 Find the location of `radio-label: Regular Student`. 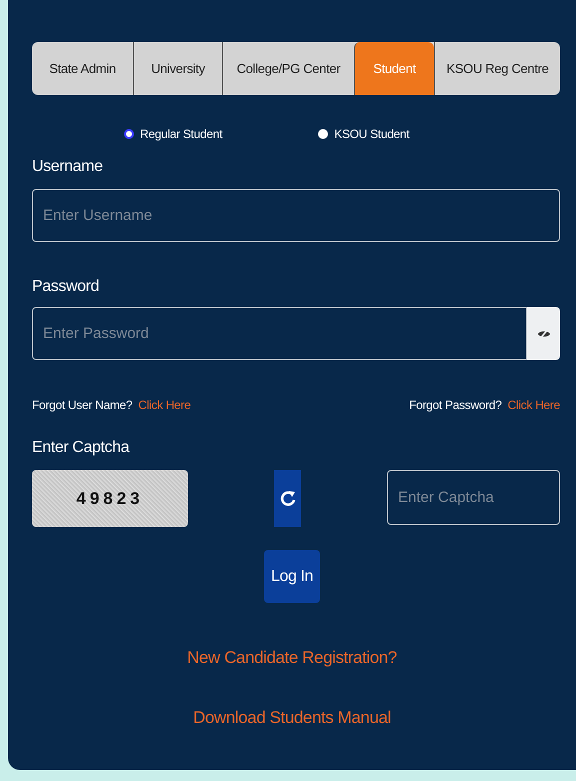

radio-label: Regular Student is located at coordinates (181, 134).